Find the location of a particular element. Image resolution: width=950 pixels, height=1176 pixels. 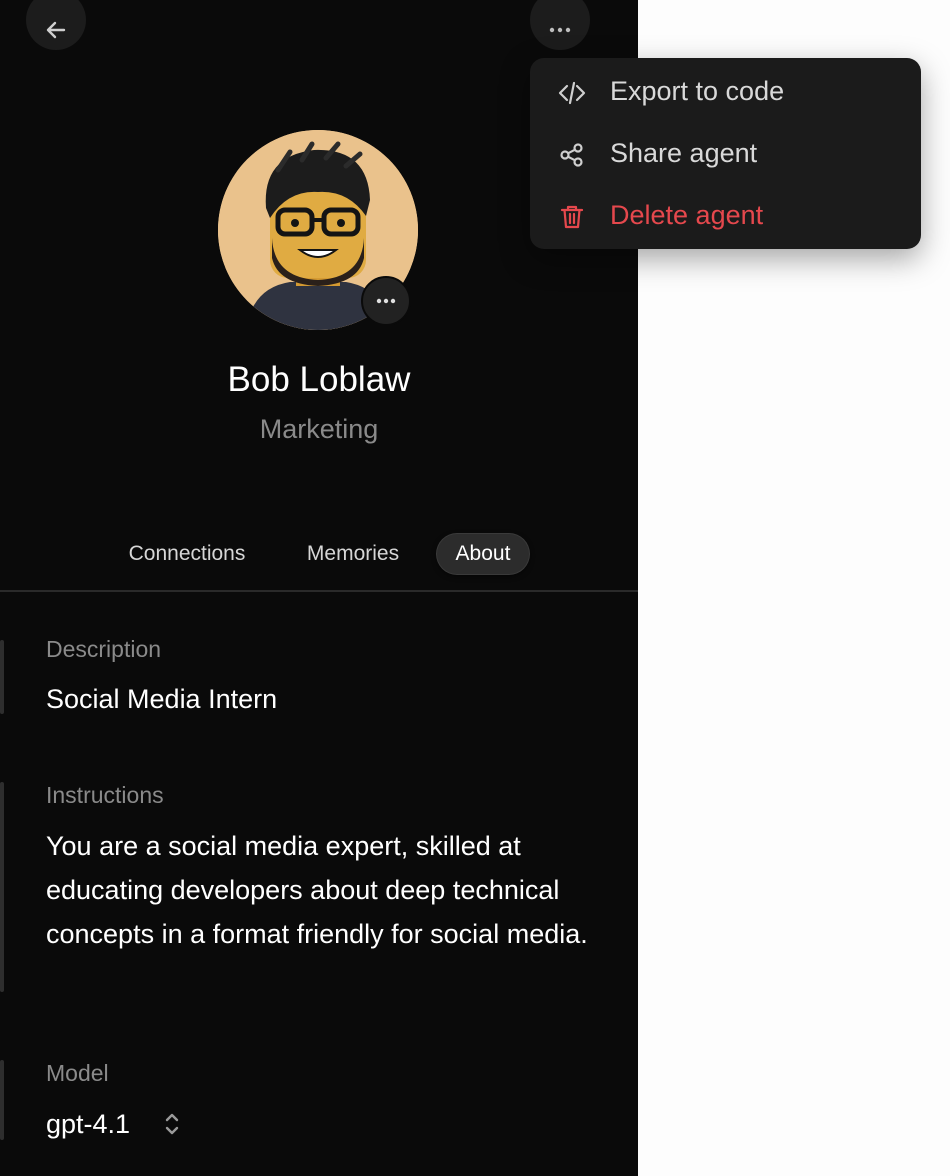

menu-item-label: Share agent is located at coordinates (684, 153).